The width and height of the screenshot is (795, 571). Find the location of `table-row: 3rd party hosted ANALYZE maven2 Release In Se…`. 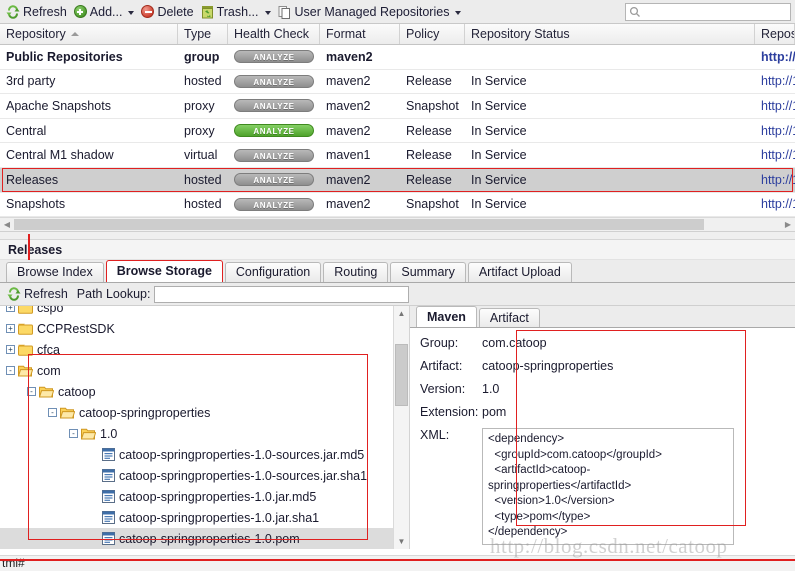

table-row: 3rd party hosted ANALYZE maven2 Release In Se… is located at coordinates (397, 82).